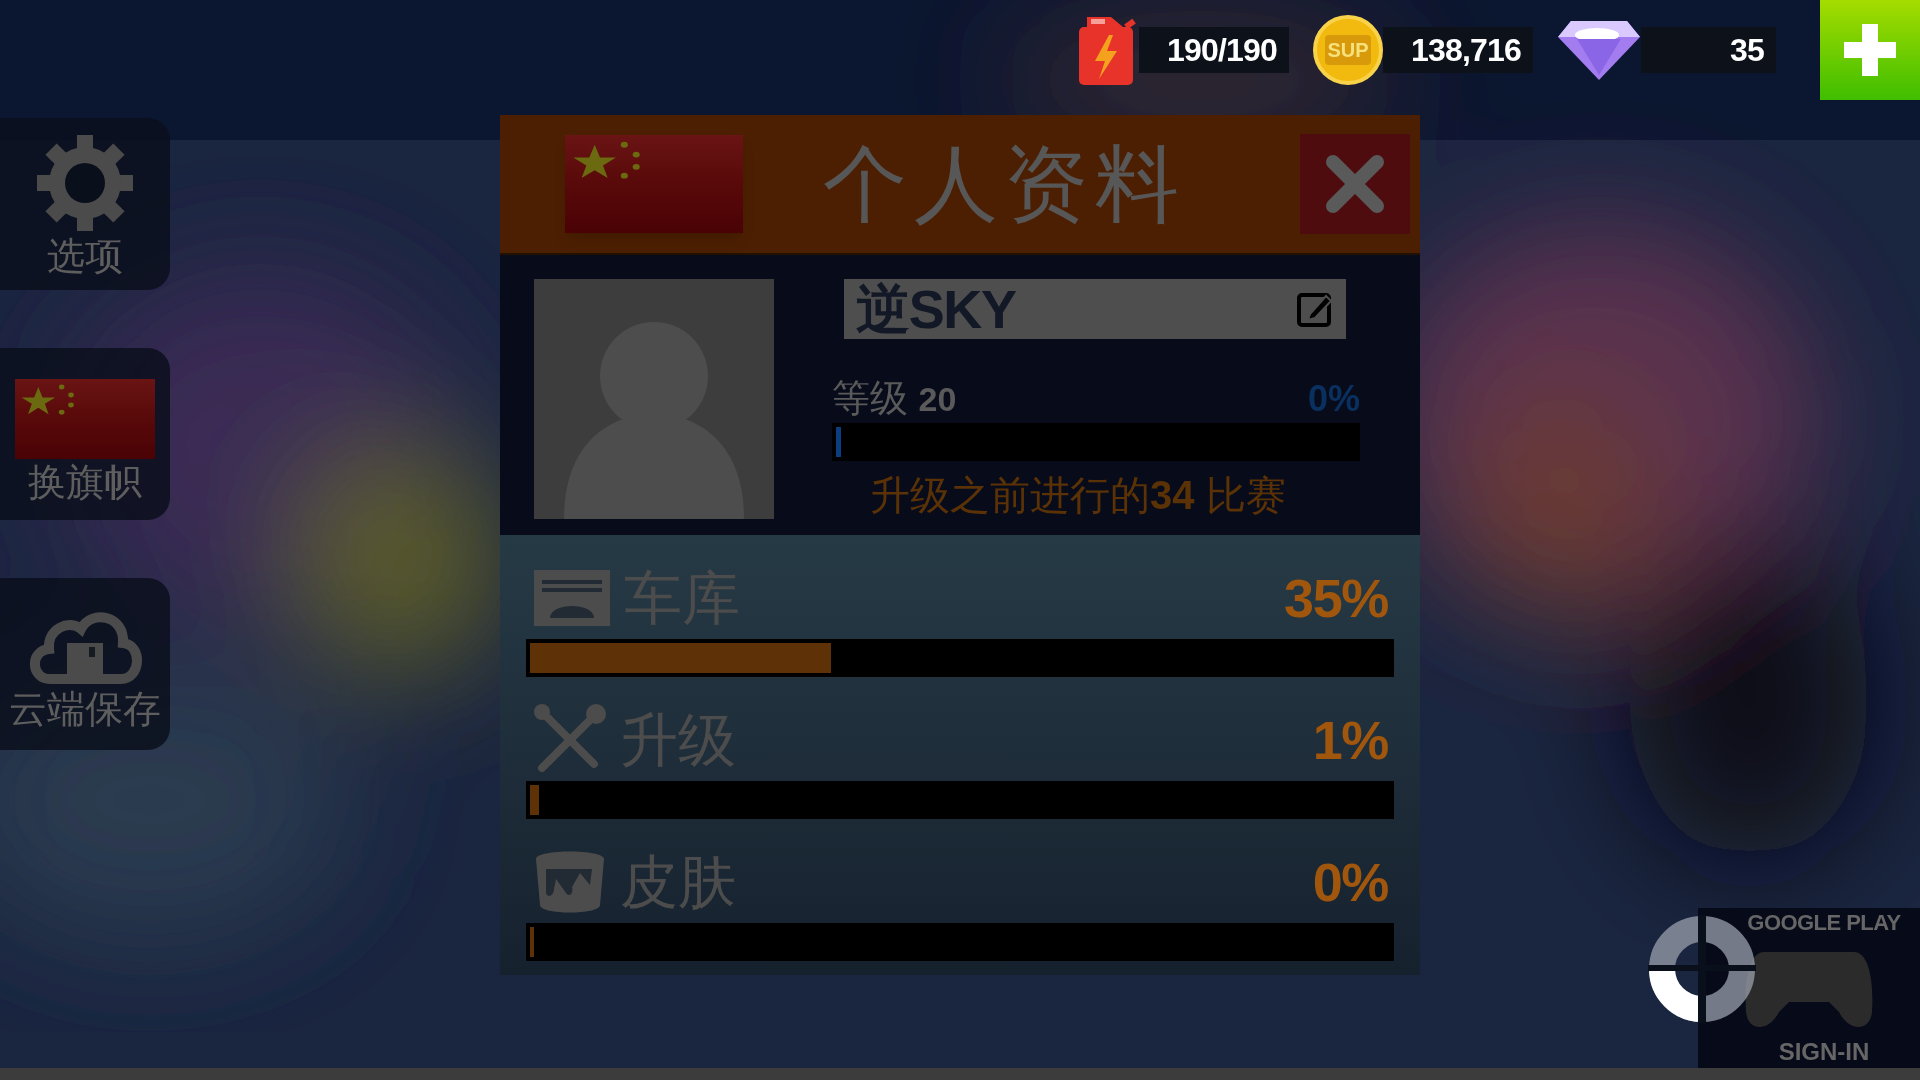 This screenshot has width=1920, height=1080. I want to click on stat-percent: 35%, so click(1335, 598).